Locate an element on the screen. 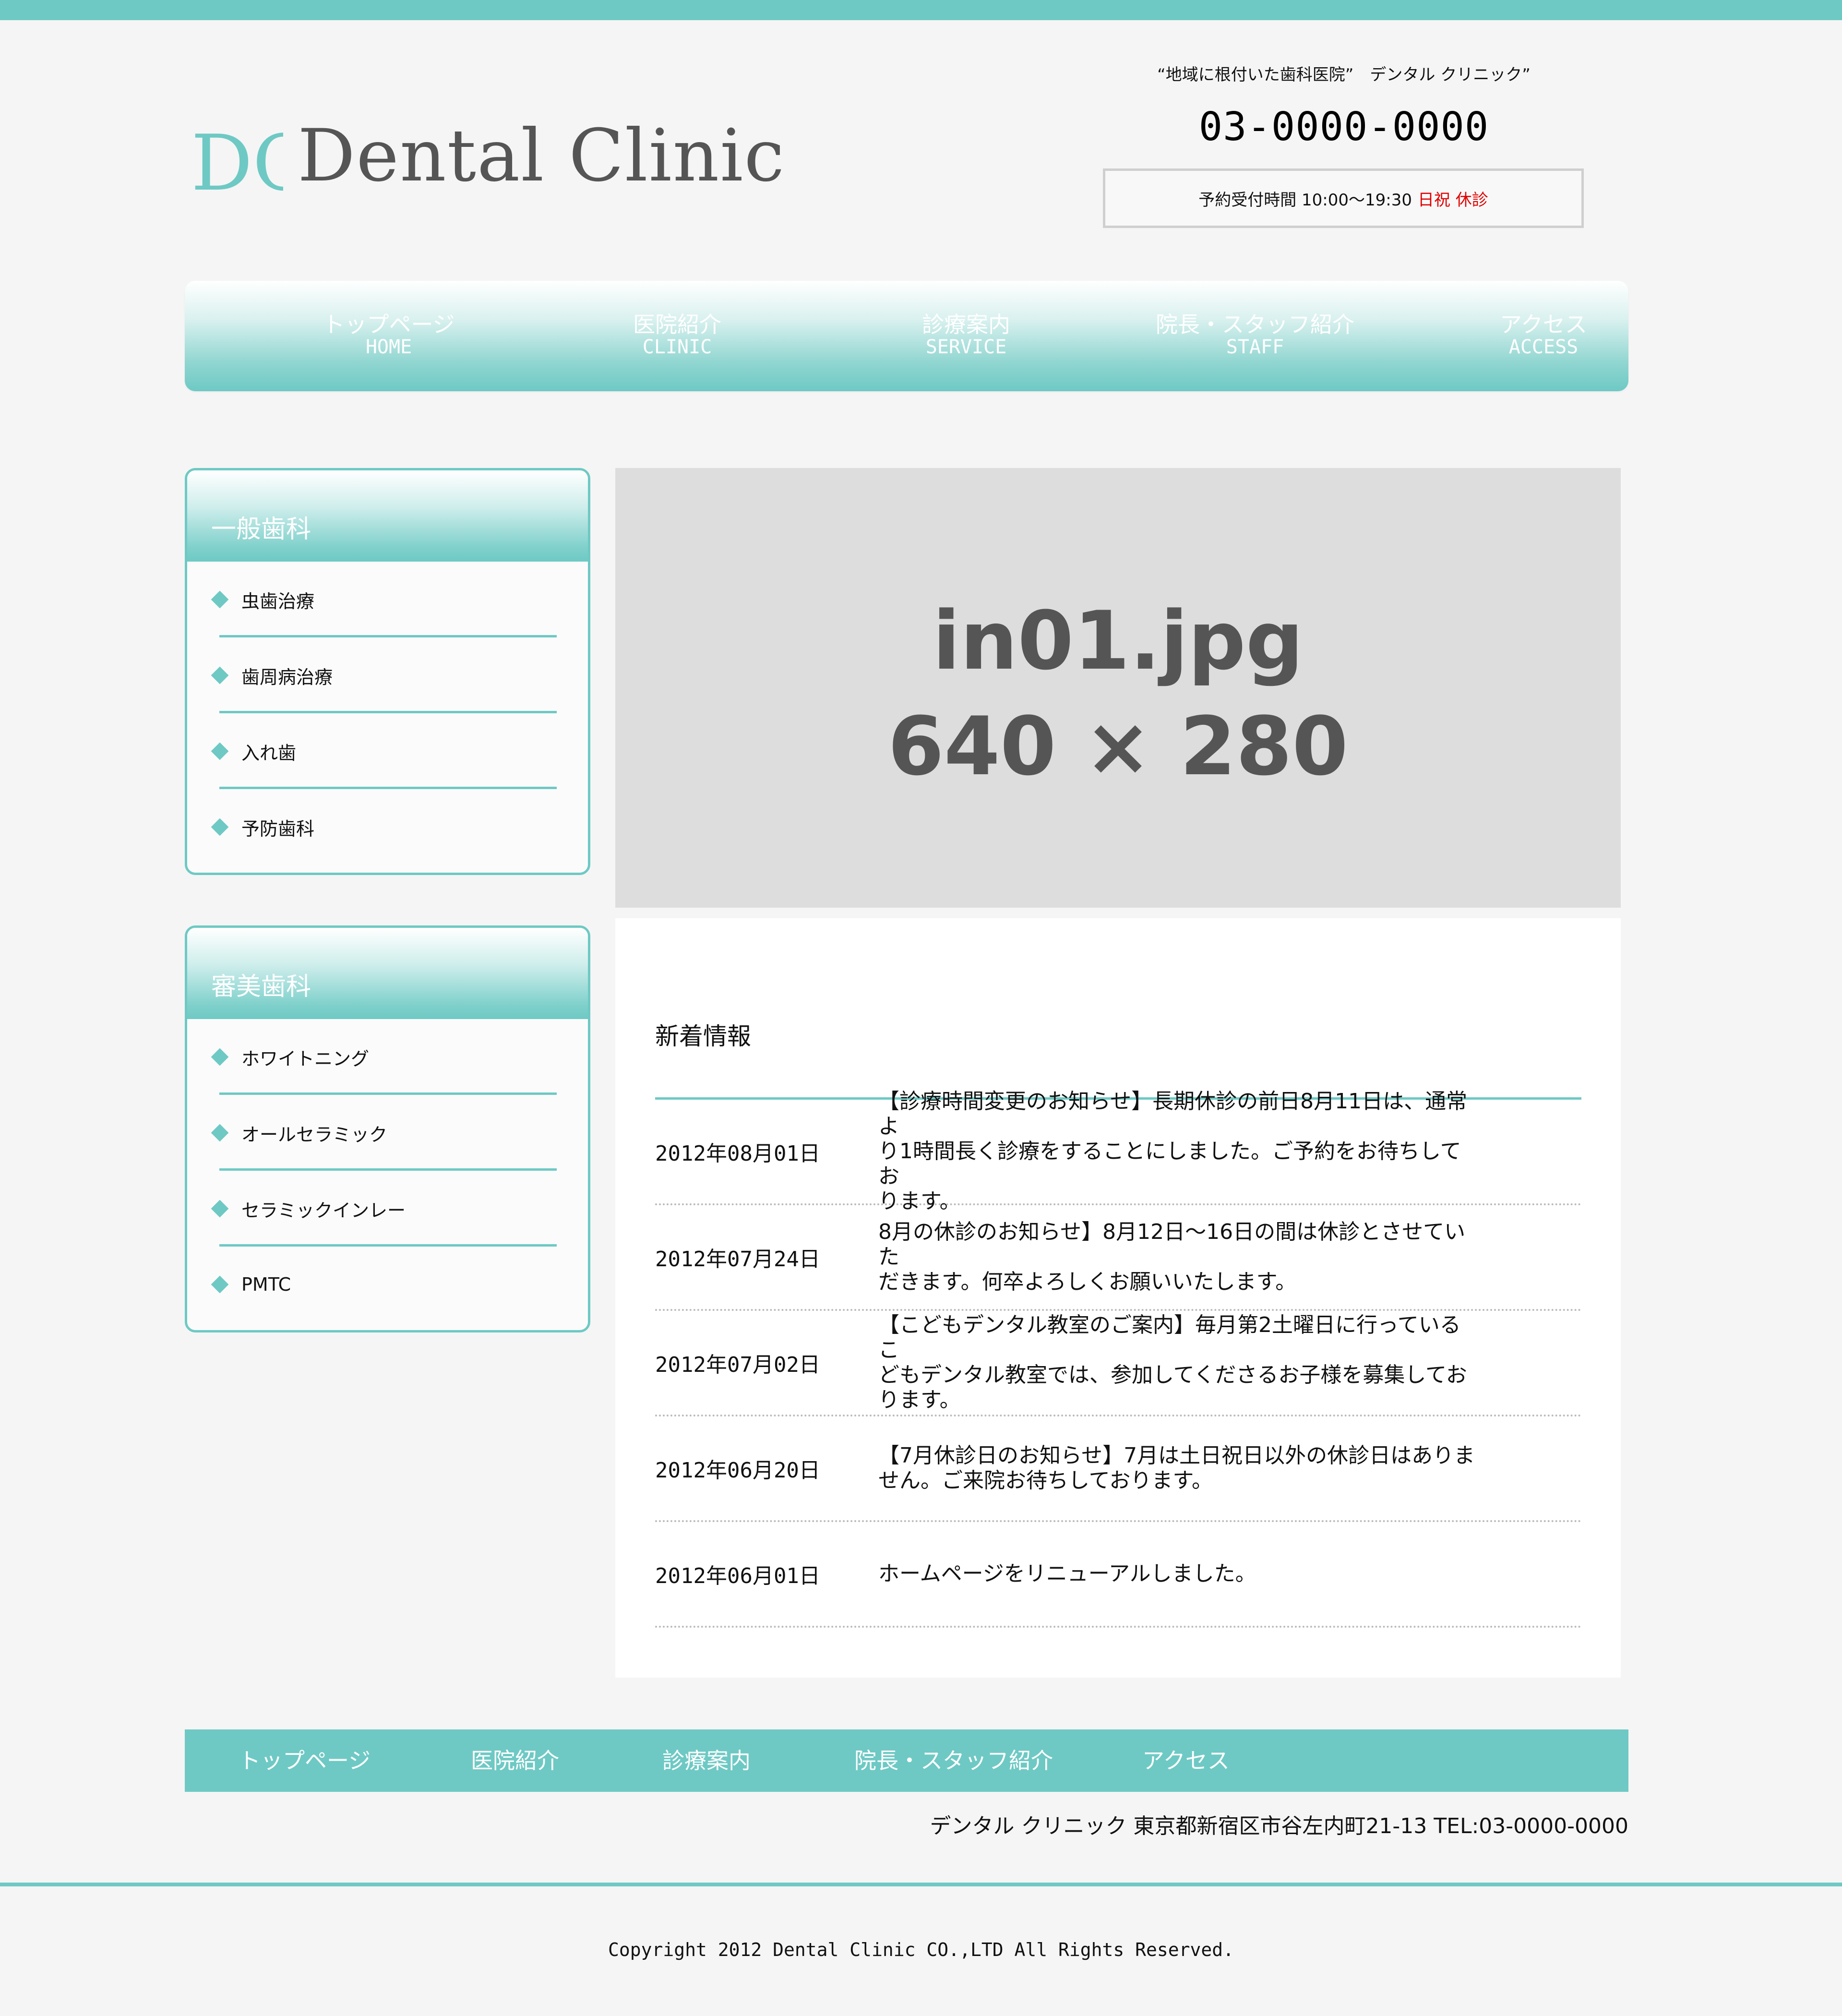 This screenshot has width=1842, height=2016. nav-item-service: 診療案内 SERVICE is located at coordinates (966, 335).